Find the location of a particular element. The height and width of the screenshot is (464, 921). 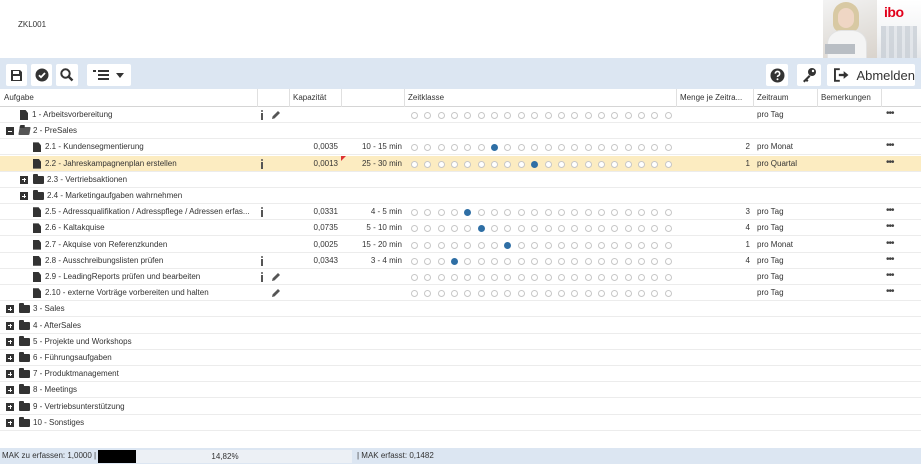

table-row: 2 - PreSales is located at coordinates (460, 131).